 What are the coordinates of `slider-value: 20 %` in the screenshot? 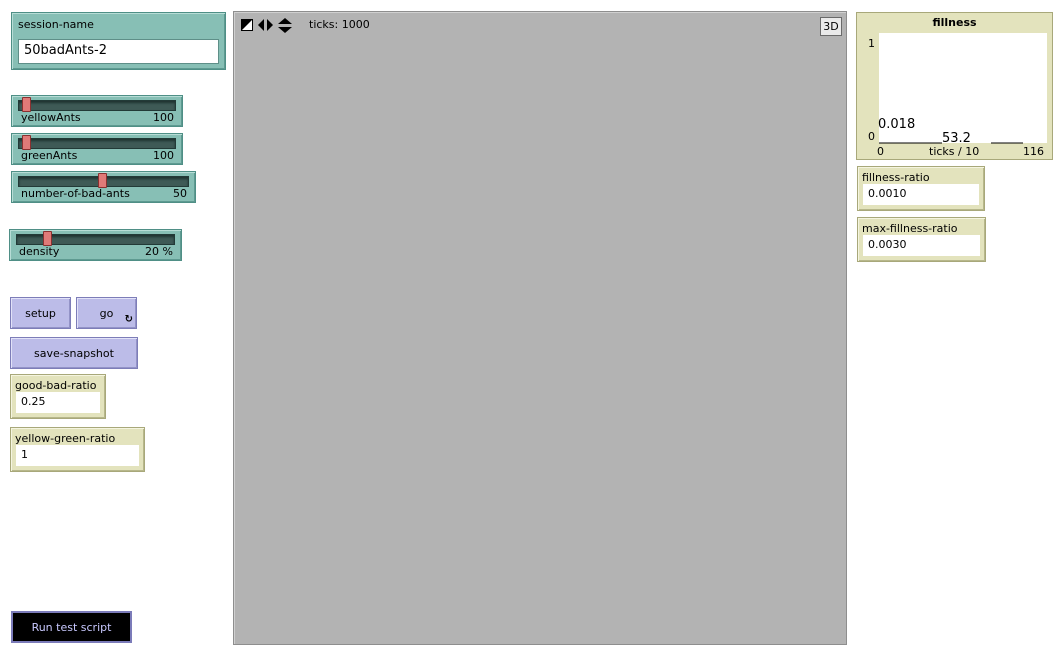 It's located at (159, 251).